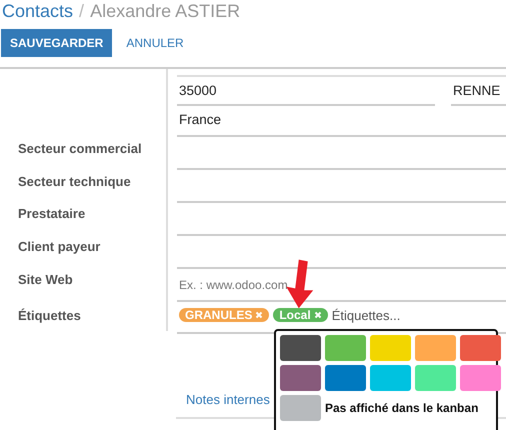  I want to click on field-label: Secteur technique, so click(74, 181).